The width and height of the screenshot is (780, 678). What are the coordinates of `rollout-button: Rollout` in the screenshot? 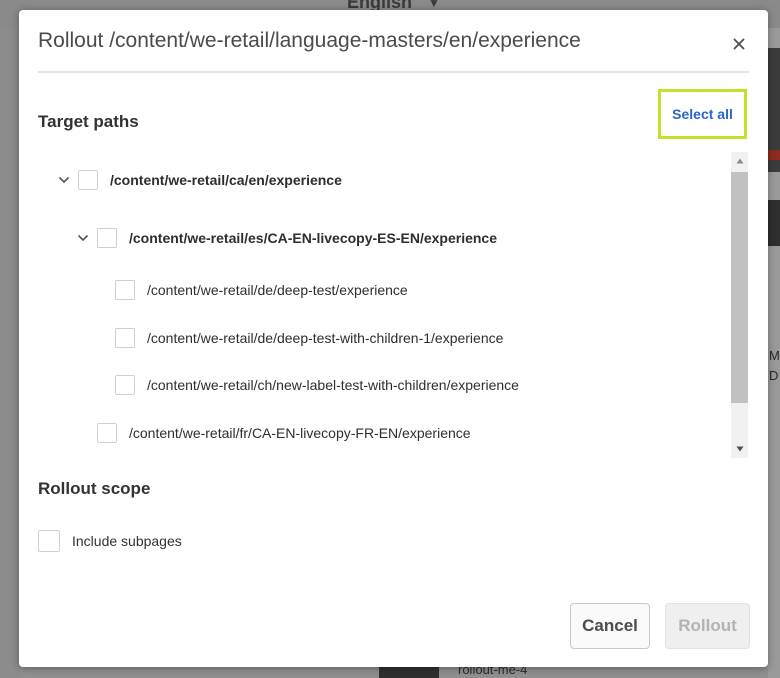 It's located at (707, 626).